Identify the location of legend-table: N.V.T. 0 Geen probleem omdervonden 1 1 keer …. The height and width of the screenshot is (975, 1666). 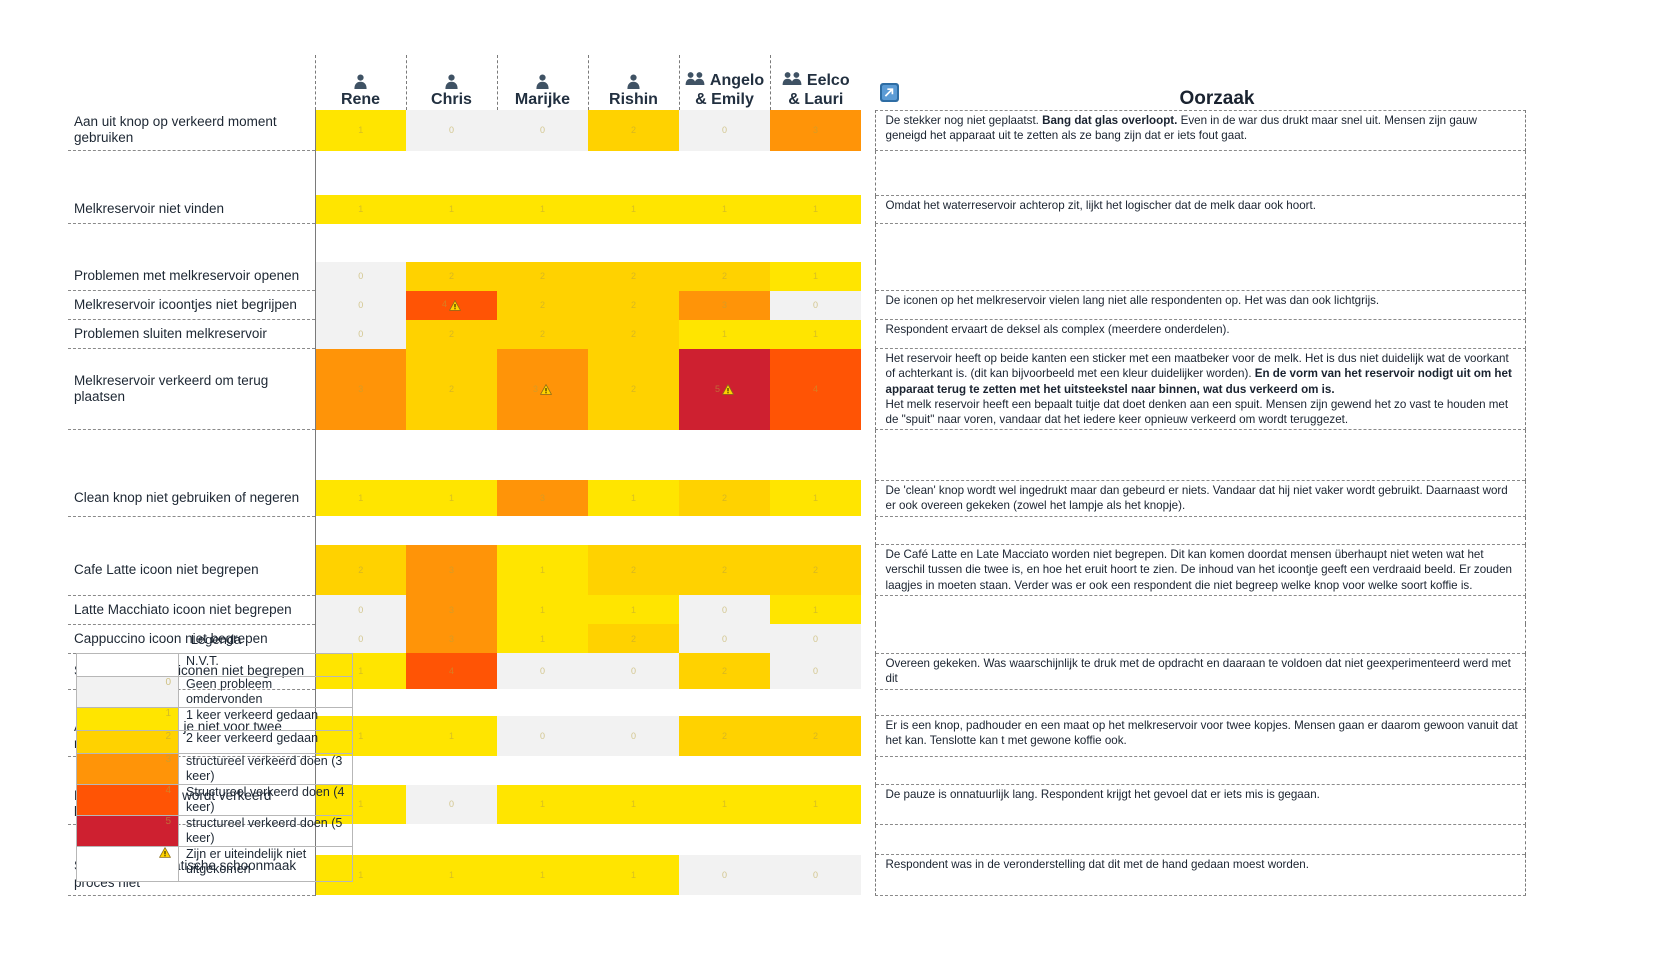
(214, 767).